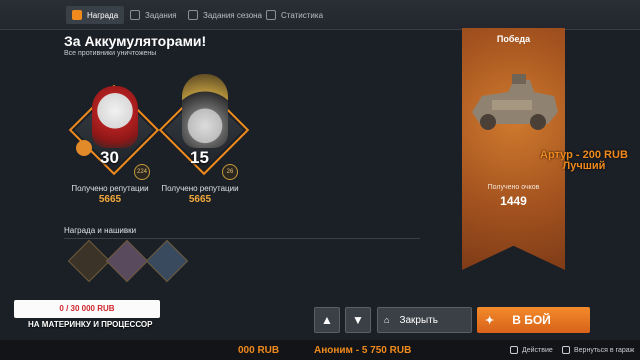  I want to click on thumbs-down-icon: ▼, so click(358, 320).